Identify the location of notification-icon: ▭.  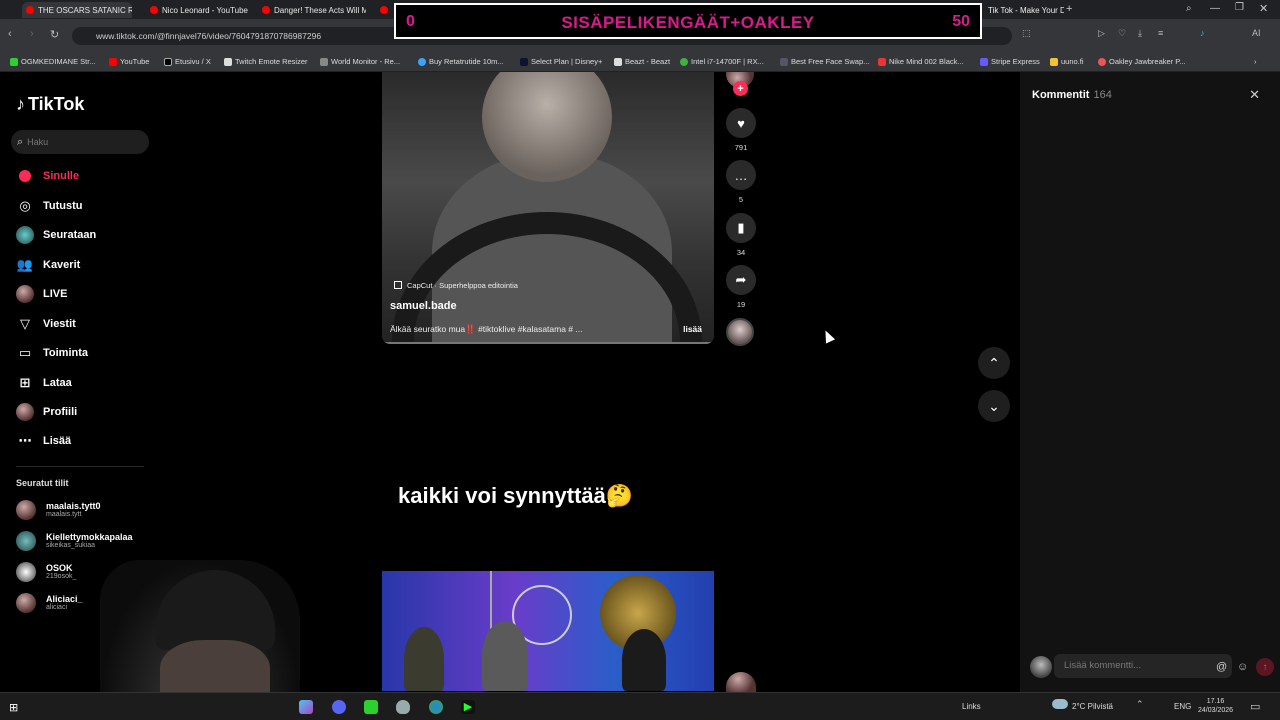
(1255, 706).